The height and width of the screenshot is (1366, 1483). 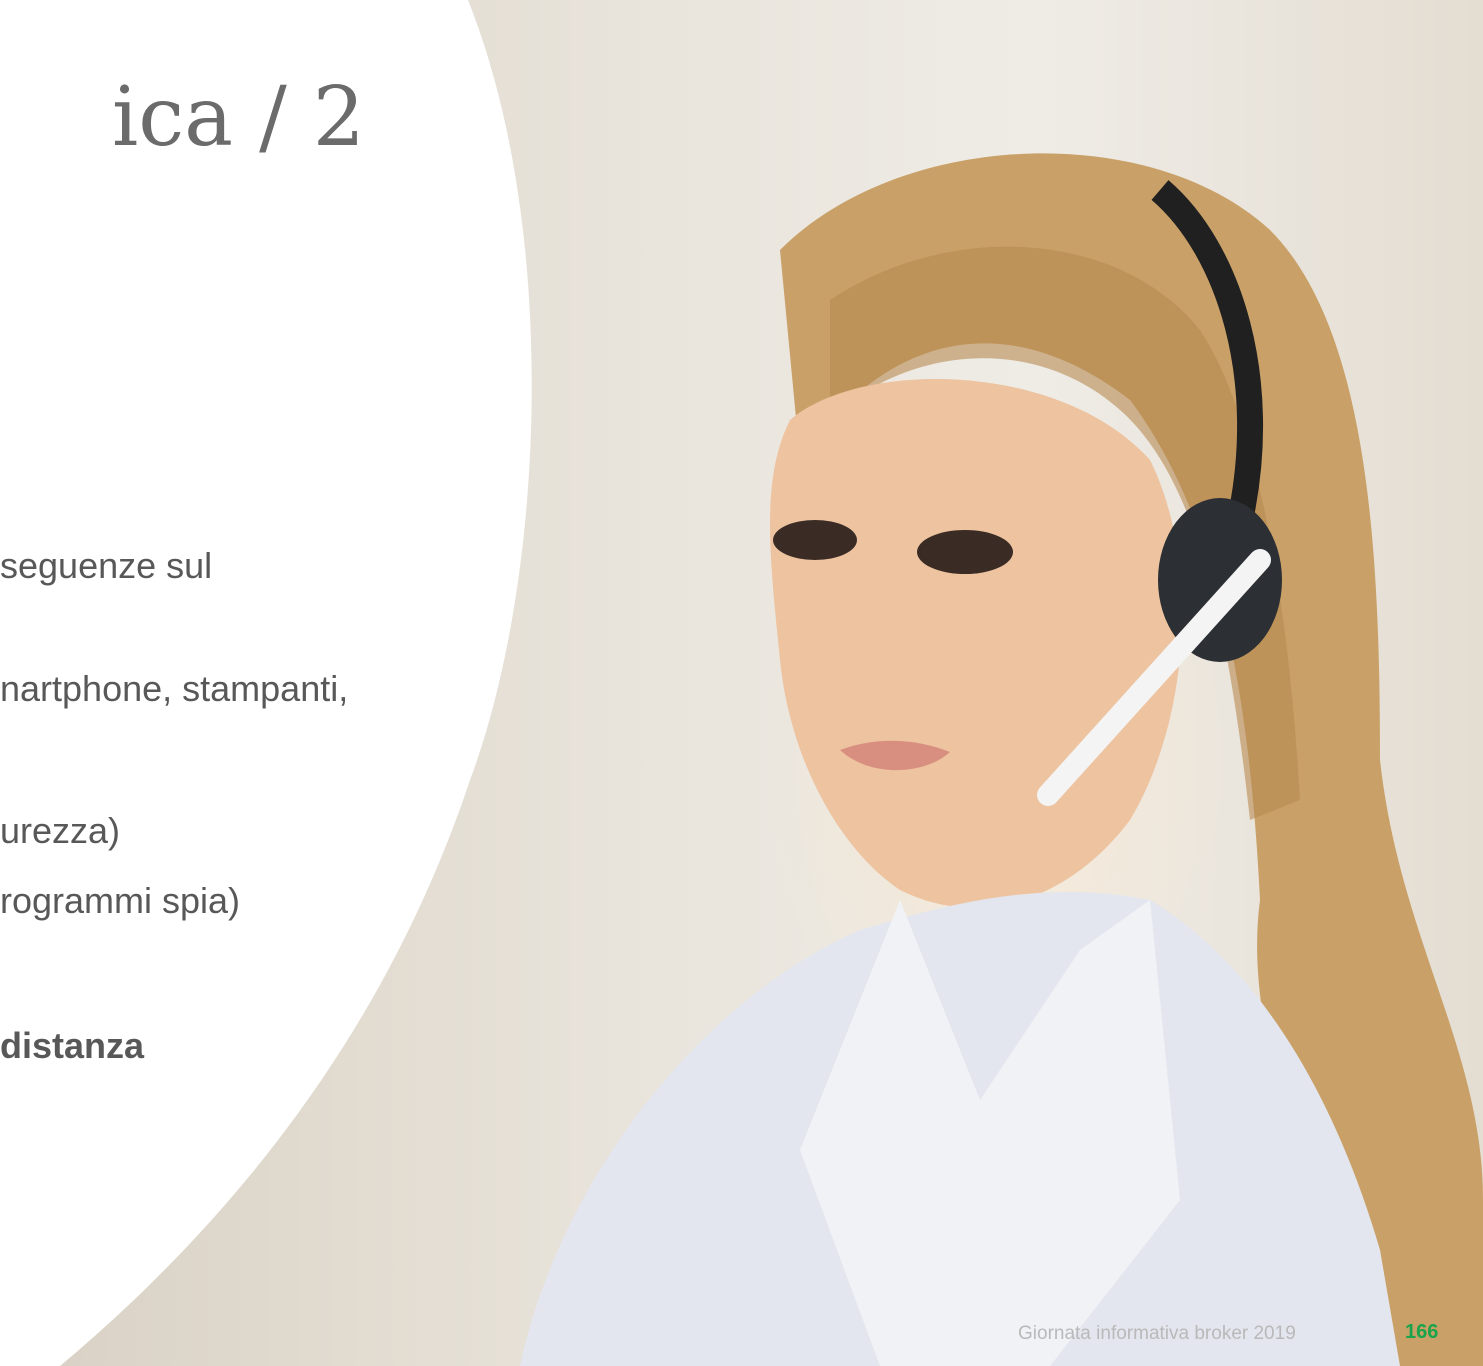 I want to click on bullet-text-1: seguenze sul, so click(x=106, y=565).